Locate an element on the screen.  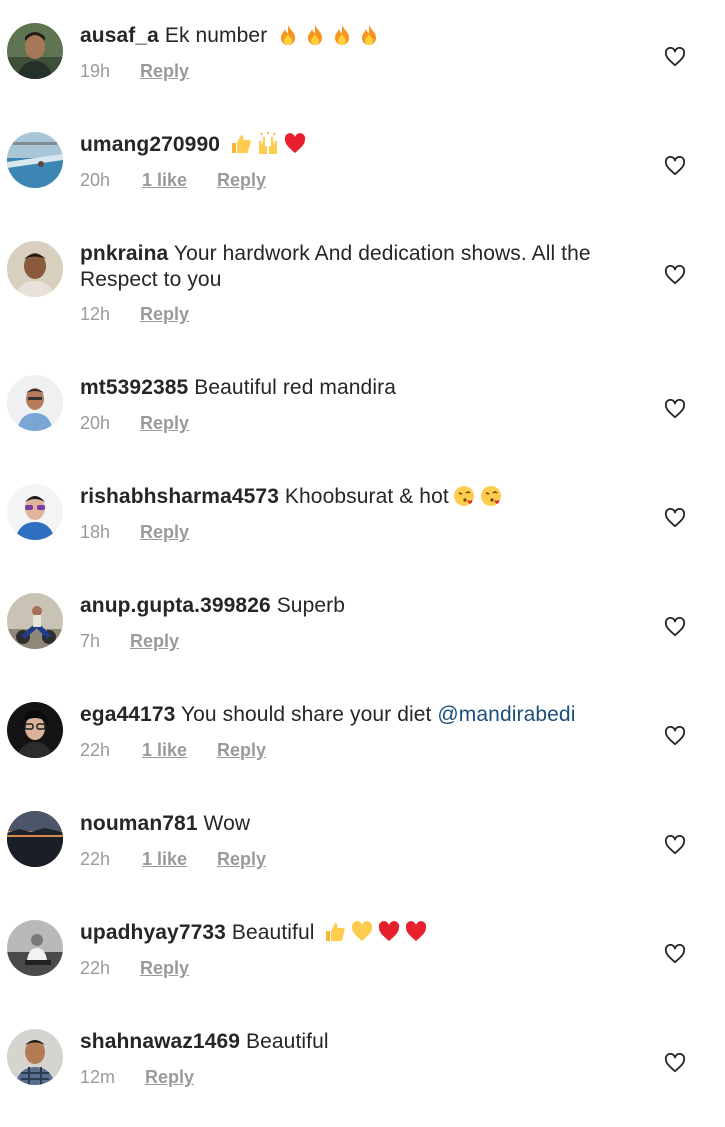
comment-meta: 19h Reply is located at coordinates (134, 71).